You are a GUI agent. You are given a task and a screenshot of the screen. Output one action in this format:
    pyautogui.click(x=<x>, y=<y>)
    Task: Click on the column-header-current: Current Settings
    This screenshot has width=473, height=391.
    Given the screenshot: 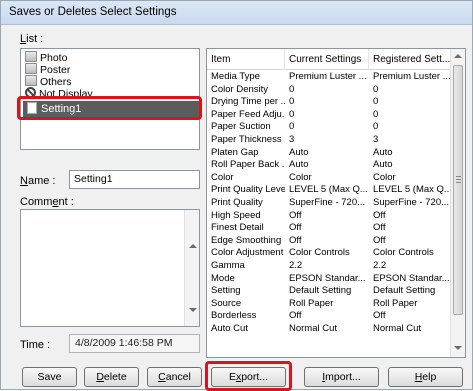 What is the action you would take?
    pyautogui.click(x=327, y=59)
    